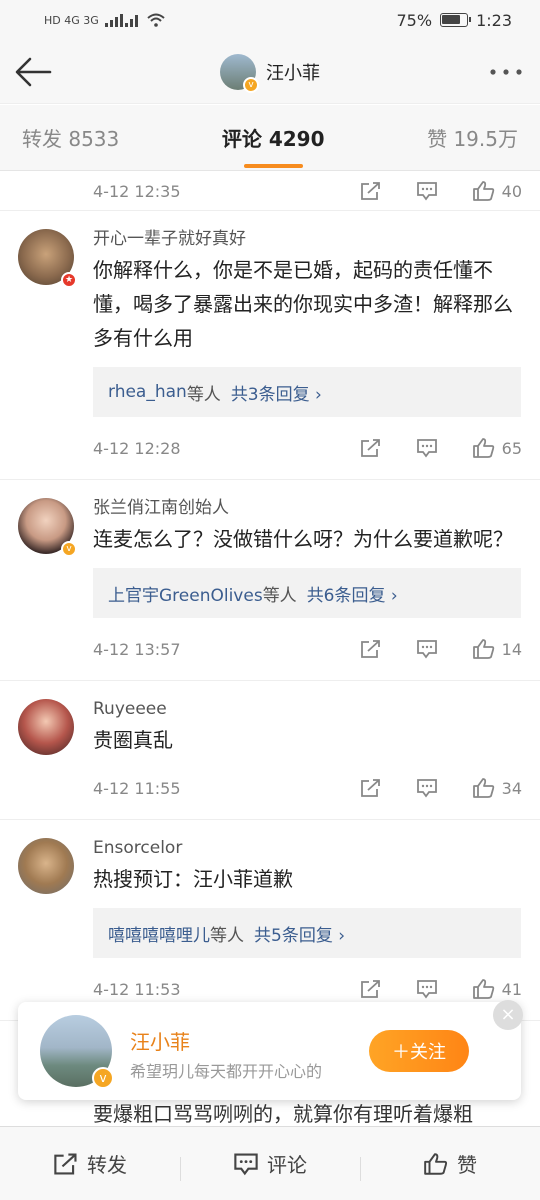 The image size is (540, 1200). I want to click on battery-icon, so click(456, 20).